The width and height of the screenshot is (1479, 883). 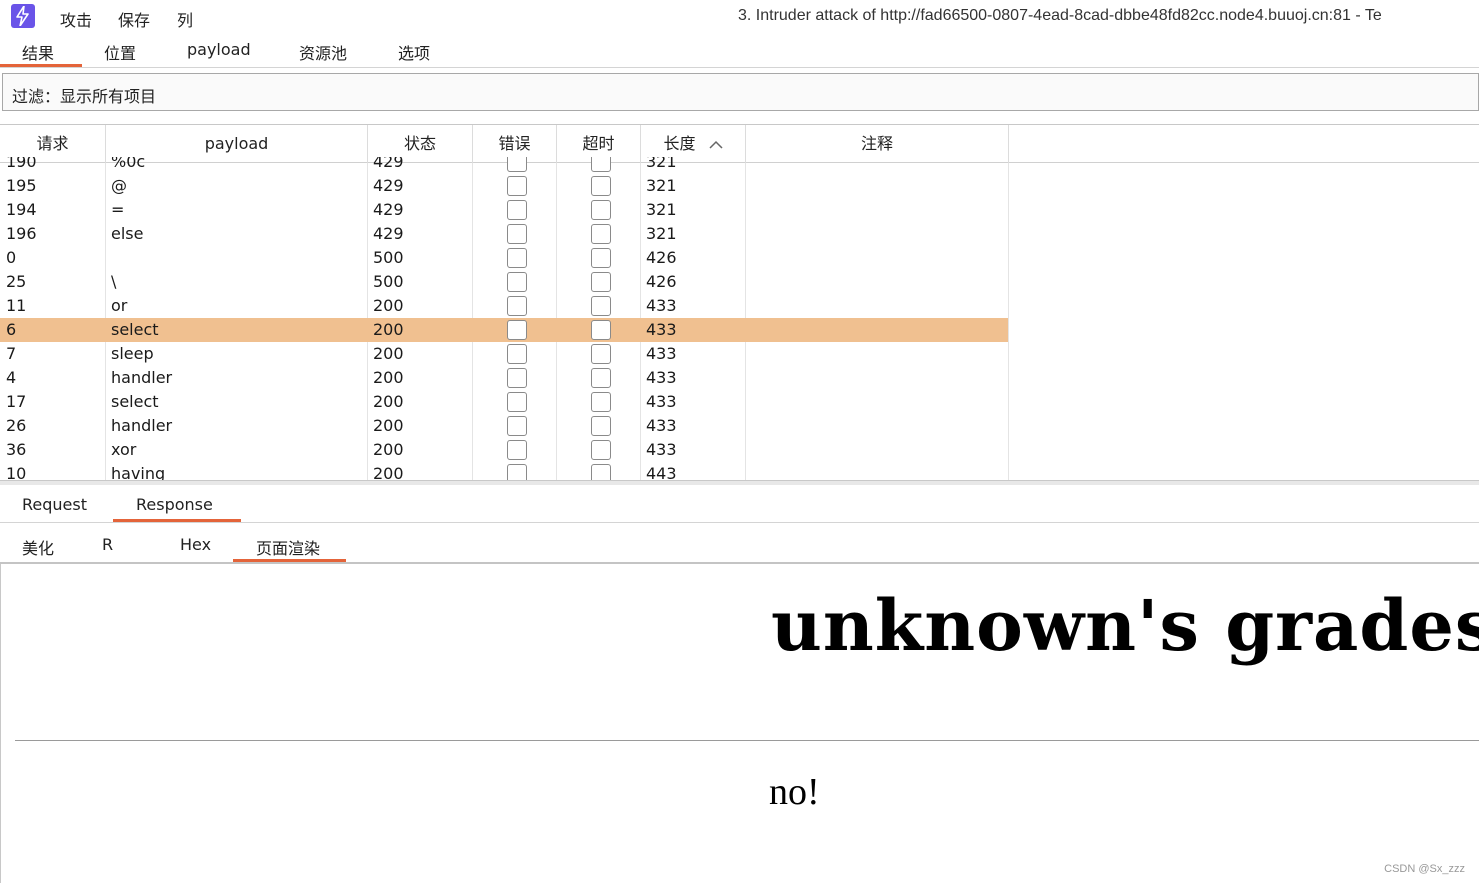 I want to click on rendered-message: no!, so click(x=794, y=792).